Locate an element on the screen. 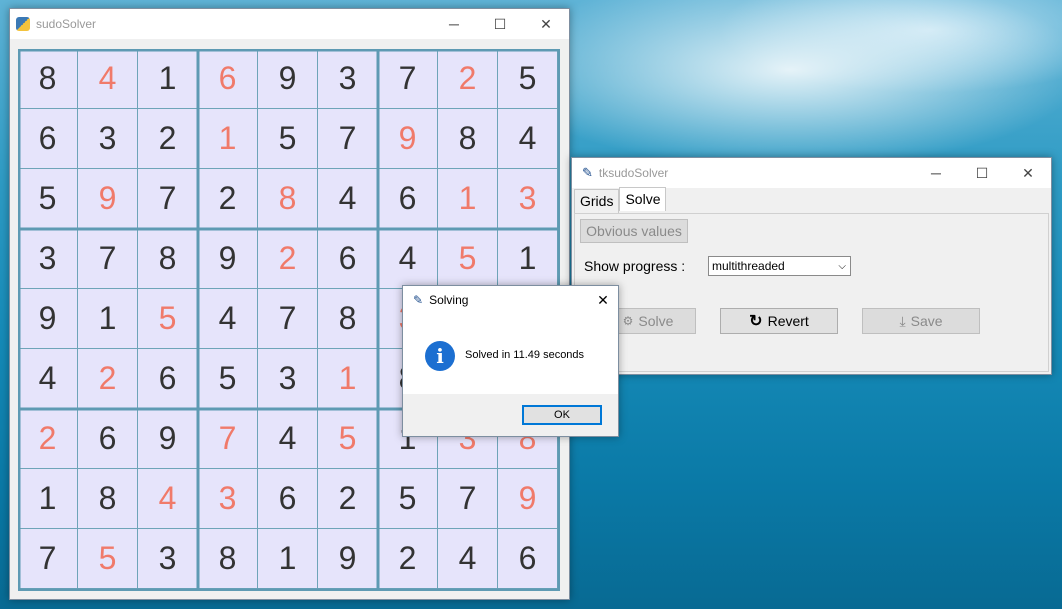 Image resolution: width=1062 pixels, height=609 pixels. dialog-close-button: ✕ is located at coordinates (603, 300).